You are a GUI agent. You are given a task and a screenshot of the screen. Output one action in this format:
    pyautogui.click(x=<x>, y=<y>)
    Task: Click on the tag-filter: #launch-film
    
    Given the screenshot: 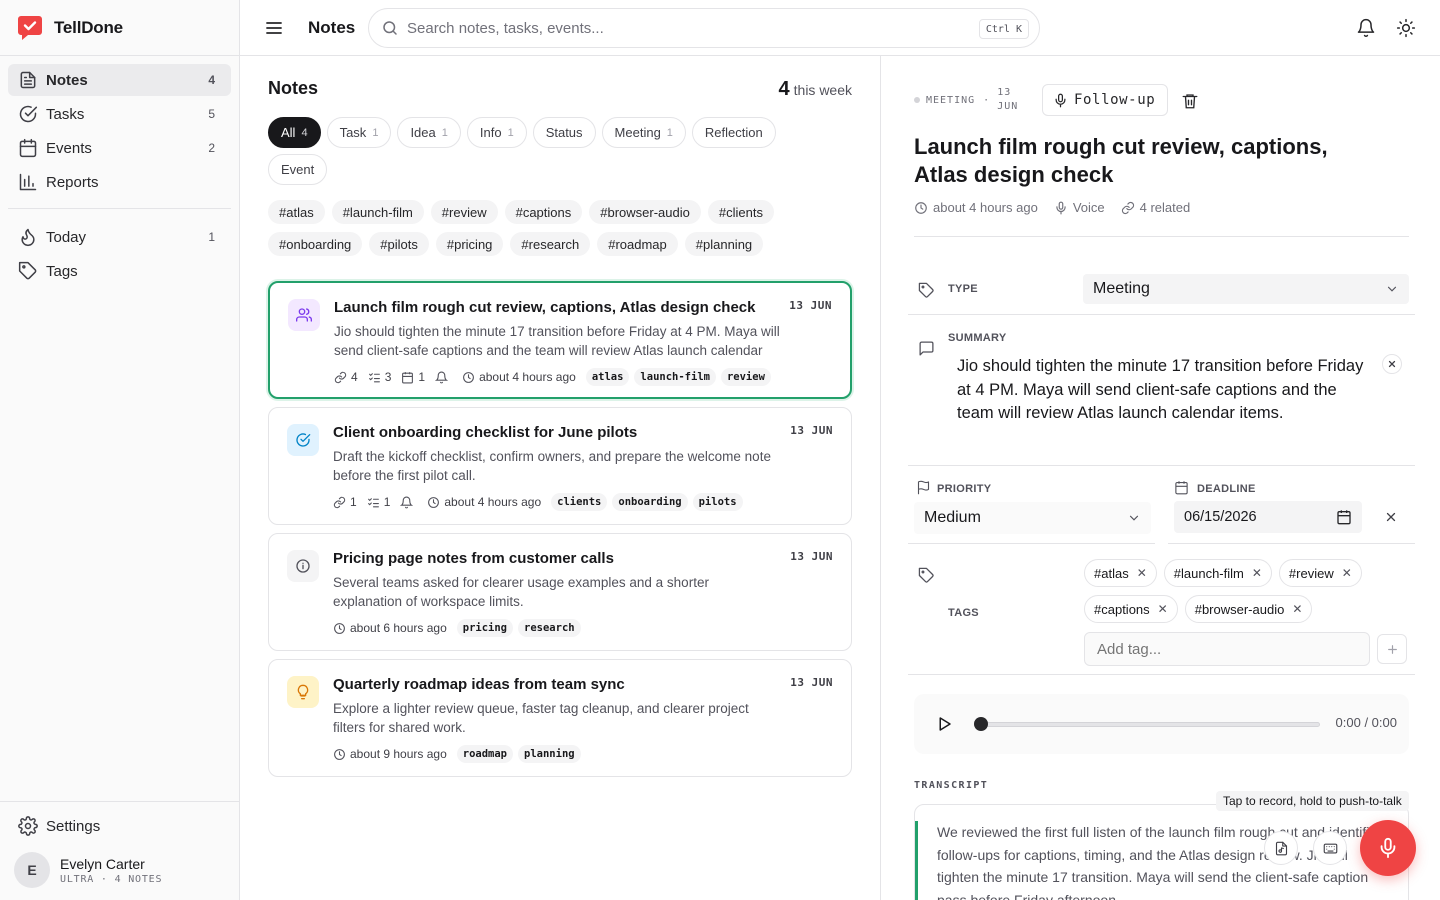 What is the action you would take?
    pyautogui.click(x=377, y=212)
    